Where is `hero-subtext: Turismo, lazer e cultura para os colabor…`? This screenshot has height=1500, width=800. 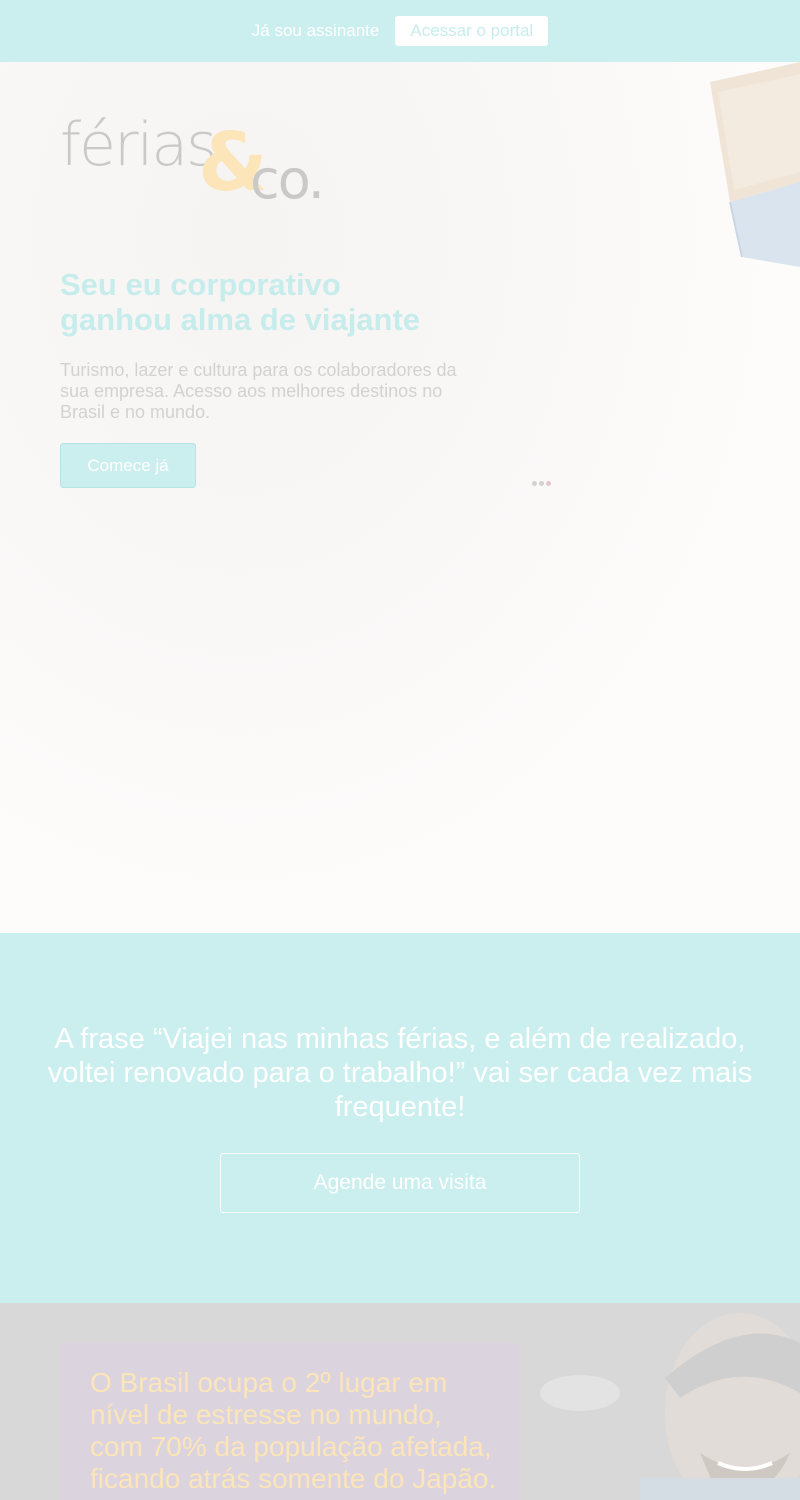
hero-subtext: Turismo, lazer e cultura para os colabor… is located at coordinates (258, 391).